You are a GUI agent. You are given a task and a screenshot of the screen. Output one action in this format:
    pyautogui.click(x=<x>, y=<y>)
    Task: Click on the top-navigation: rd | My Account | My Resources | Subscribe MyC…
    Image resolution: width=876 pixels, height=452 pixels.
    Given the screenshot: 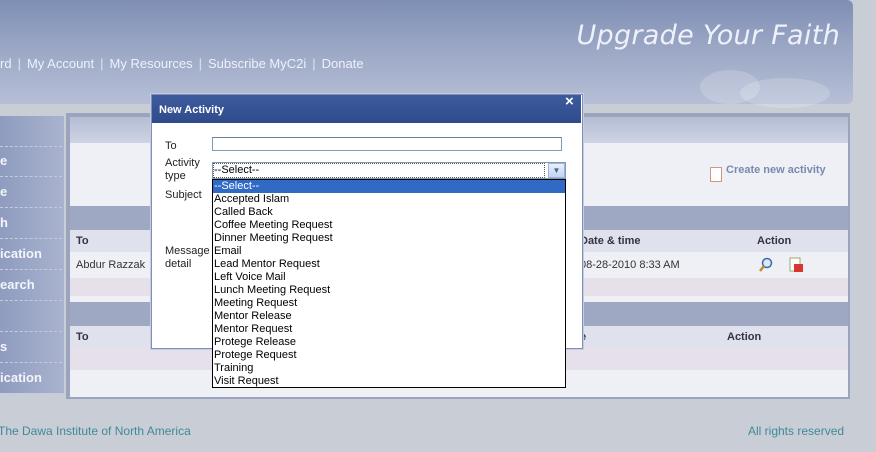 What is the action you would take?
    pyautogui.click(x=182, y=63)
    